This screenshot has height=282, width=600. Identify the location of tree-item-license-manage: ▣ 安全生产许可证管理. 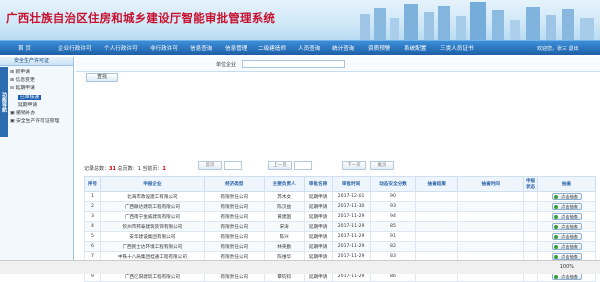
(34, 122).